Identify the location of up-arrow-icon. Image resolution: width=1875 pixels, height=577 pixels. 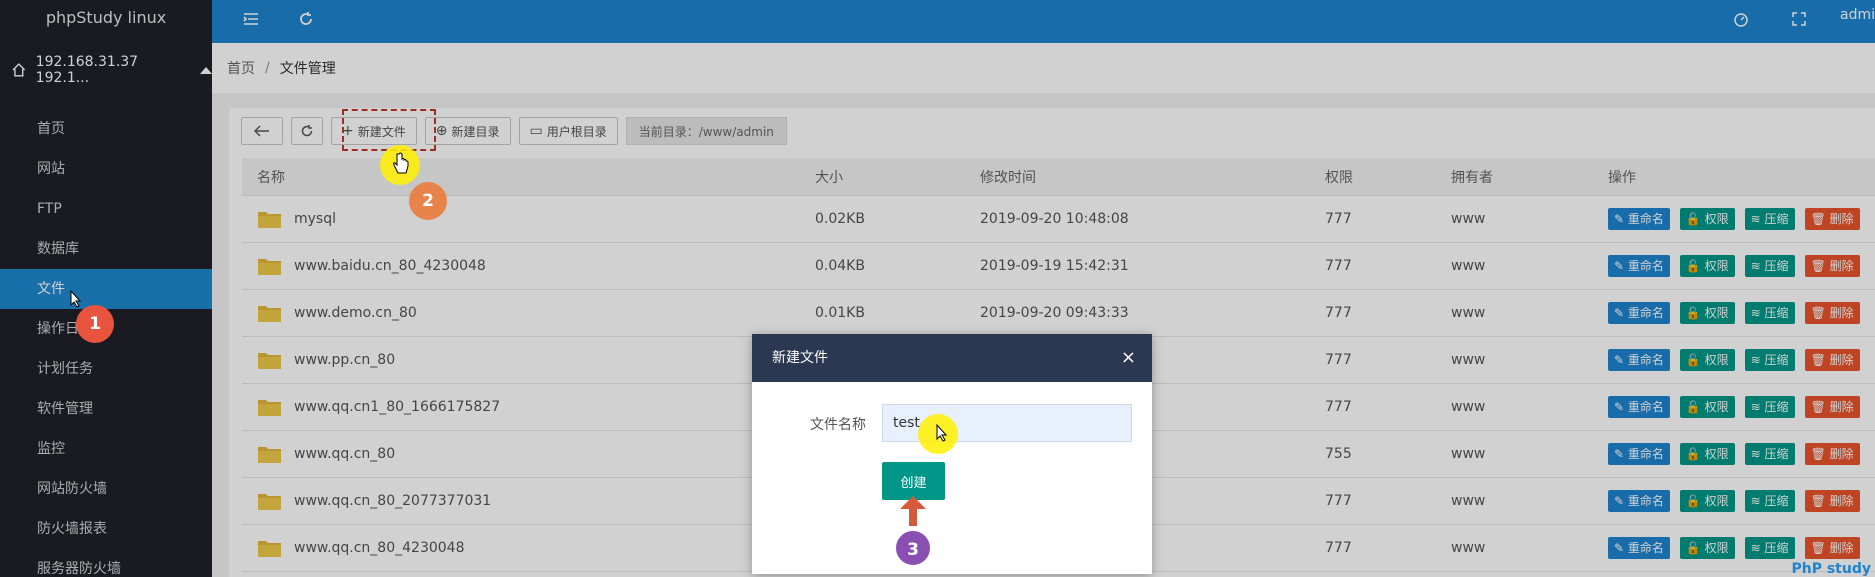
(913, 511).